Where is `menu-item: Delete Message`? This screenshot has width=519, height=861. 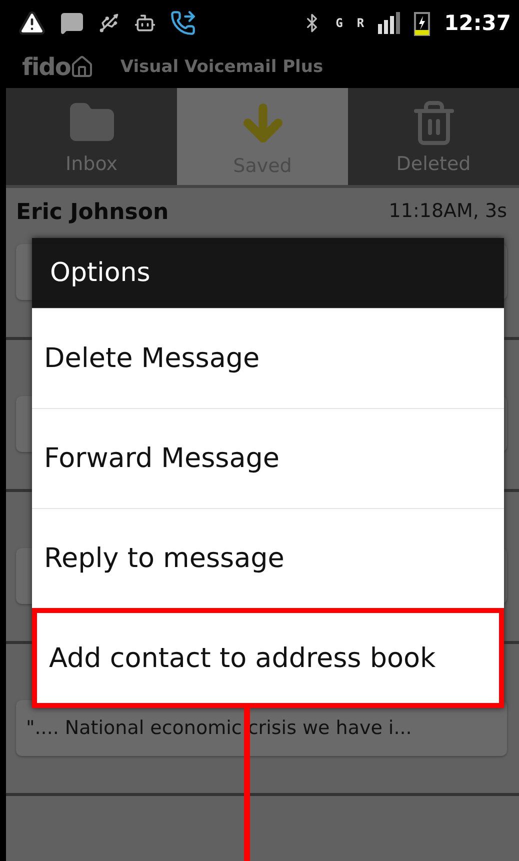 menu-item: Delete Message is located at coordinates (268, 358).